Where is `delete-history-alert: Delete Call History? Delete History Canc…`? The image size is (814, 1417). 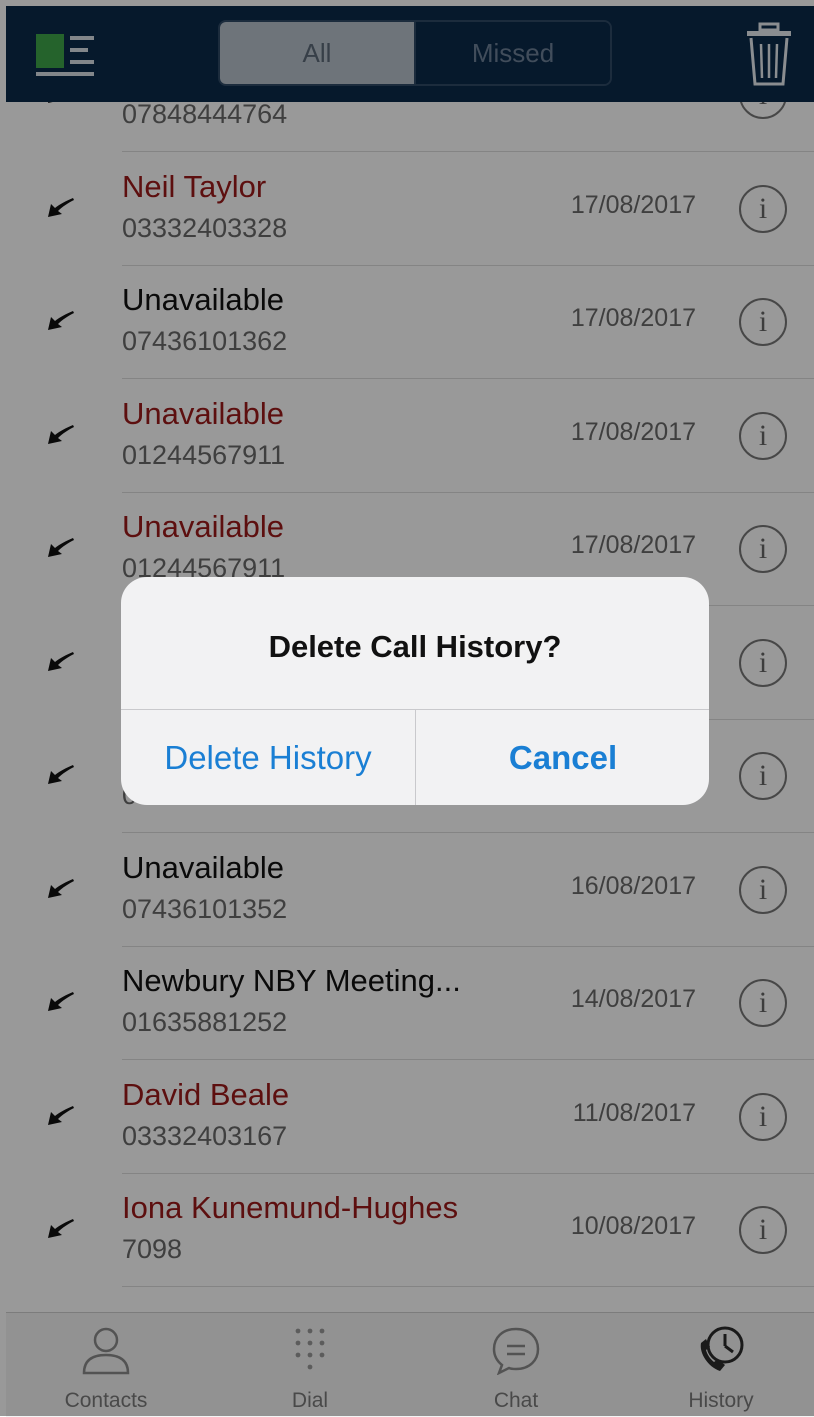 delete-history-alert: Delete Call History? Delete History Canc… is located at coordinates (415, 691).